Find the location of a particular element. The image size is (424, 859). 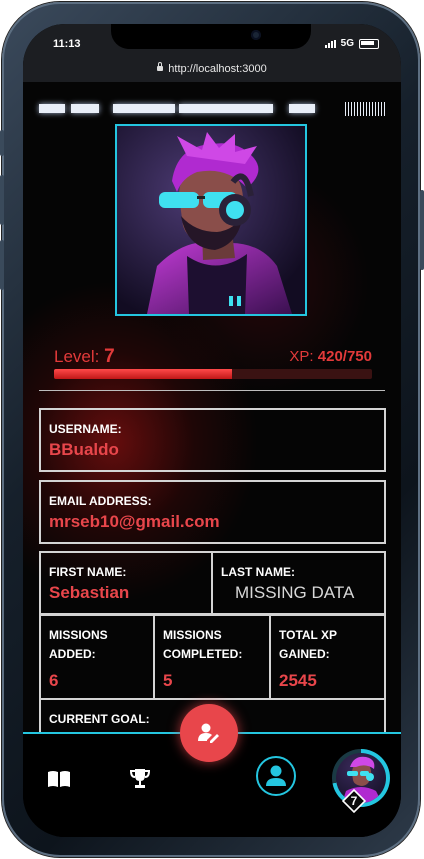

level-badge: 7 is located at coordinates (354, 801).